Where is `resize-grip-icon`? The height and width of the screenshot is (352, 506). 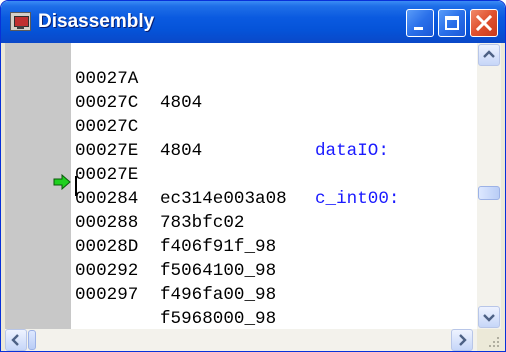 resize-grip-icon is located at coordinates (494, 342).